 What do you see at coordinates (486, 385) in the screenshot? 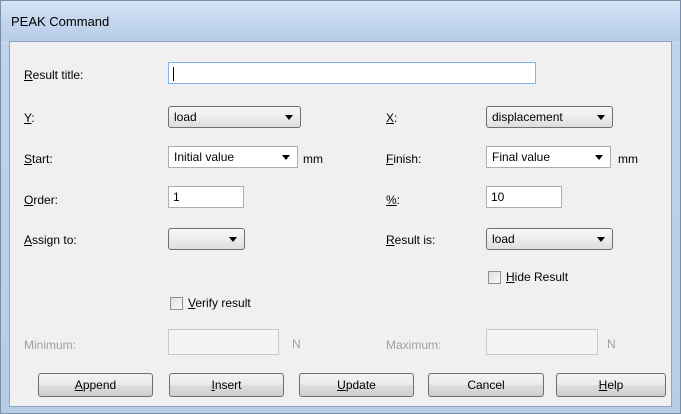
I see `cancel-button: Cancel` at bounding box center [486, 385].